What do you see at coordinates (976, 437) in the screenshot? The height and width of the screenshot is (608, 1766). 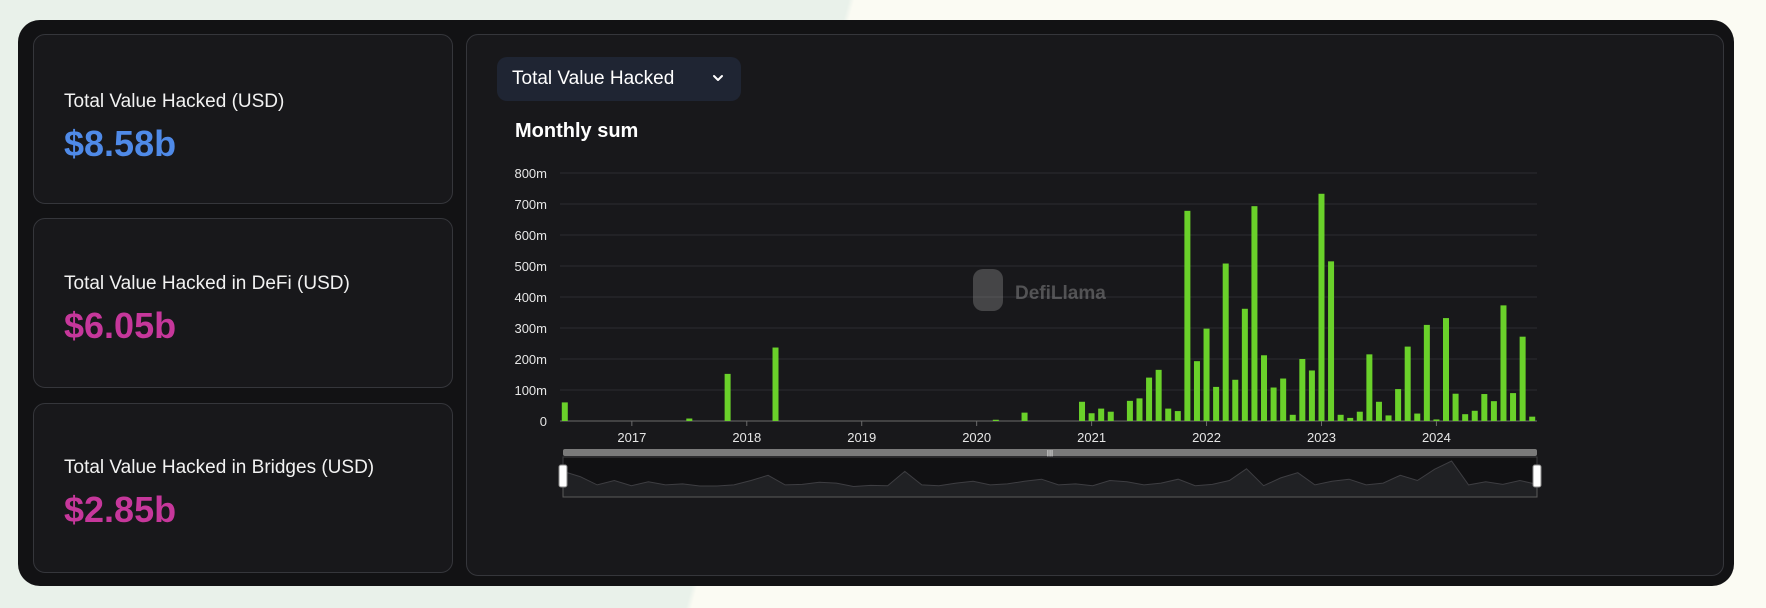 I see `x-tick-label: 2020` at bounding box center [976, 437].